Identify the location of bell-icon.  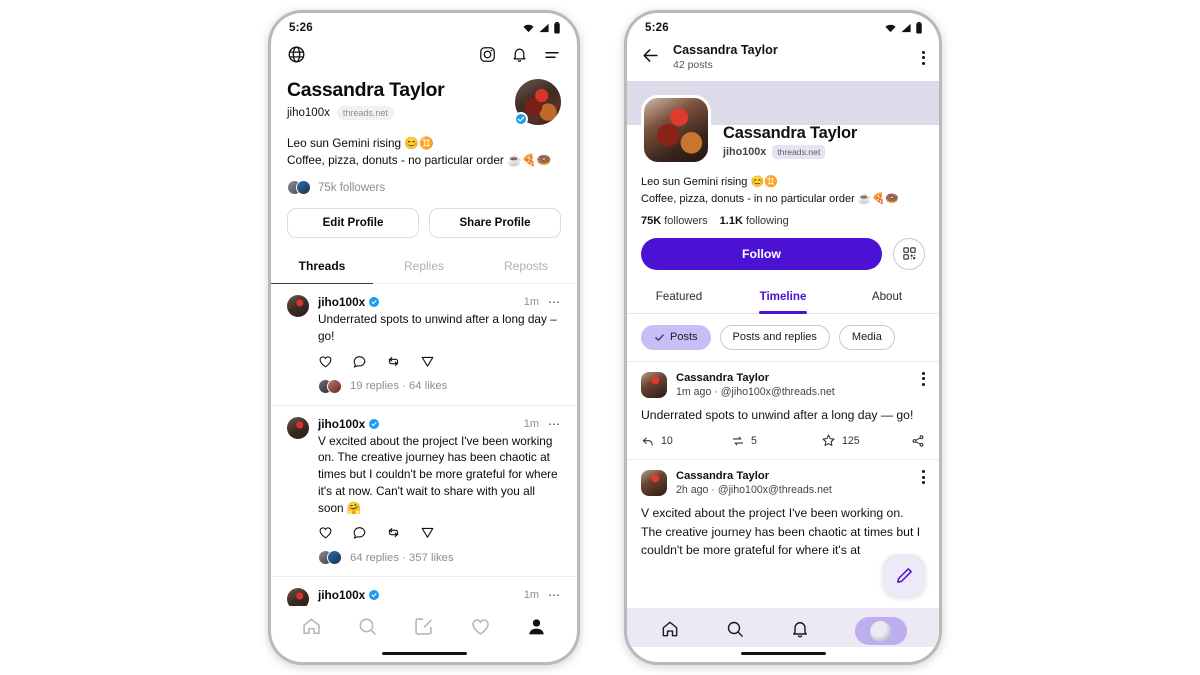
(519, 57).